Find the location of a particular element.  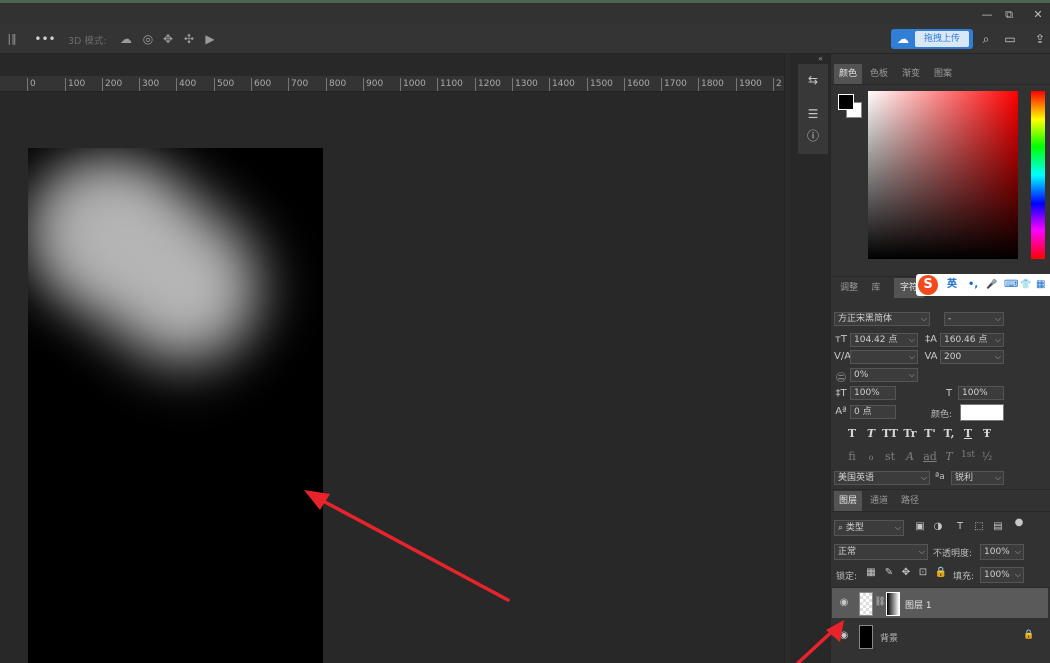

color-field is located at coordinates (943, 175).